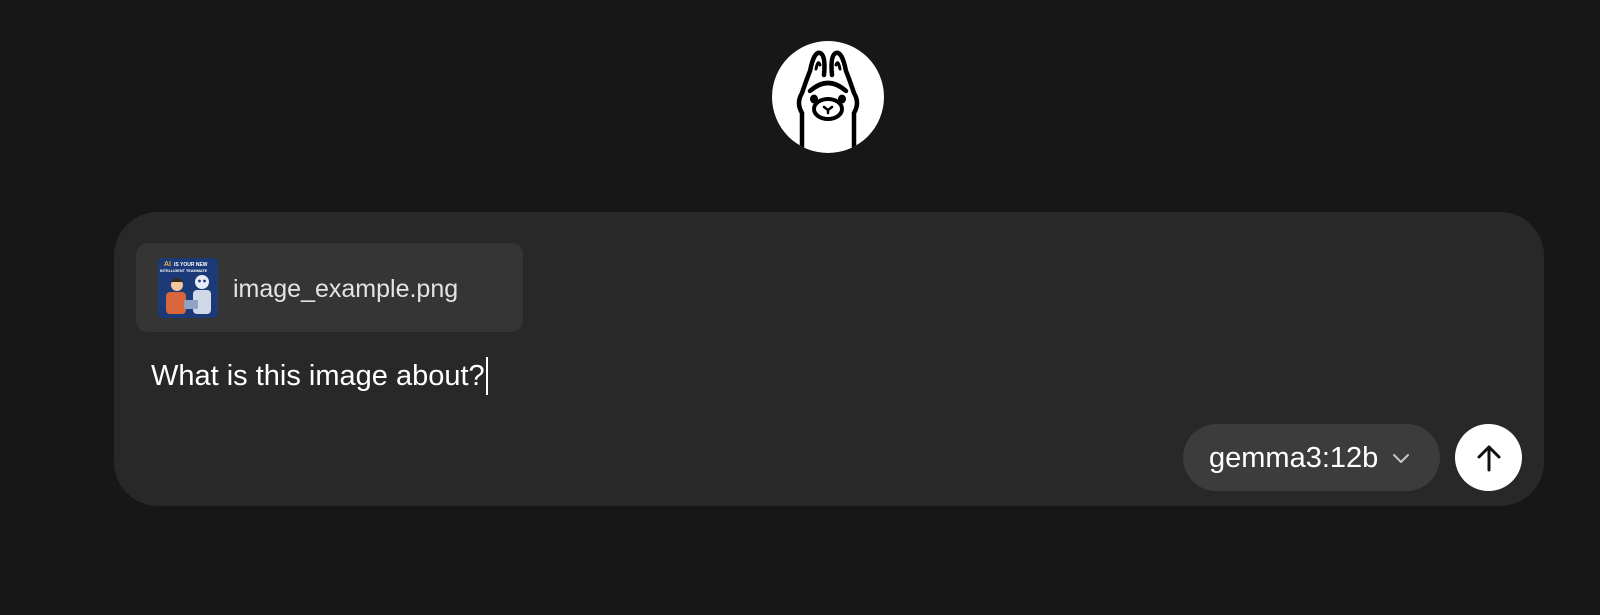 This screenshot has height=615, width=1600. I want to click on send-button, so click(1488, 457).